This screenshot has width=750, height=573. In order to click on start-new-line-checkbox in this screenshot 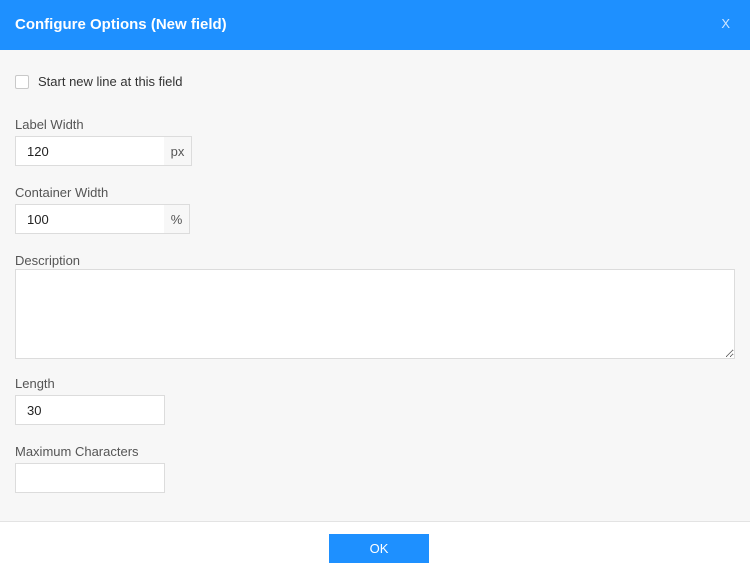, I will do `click(22, 81)`.